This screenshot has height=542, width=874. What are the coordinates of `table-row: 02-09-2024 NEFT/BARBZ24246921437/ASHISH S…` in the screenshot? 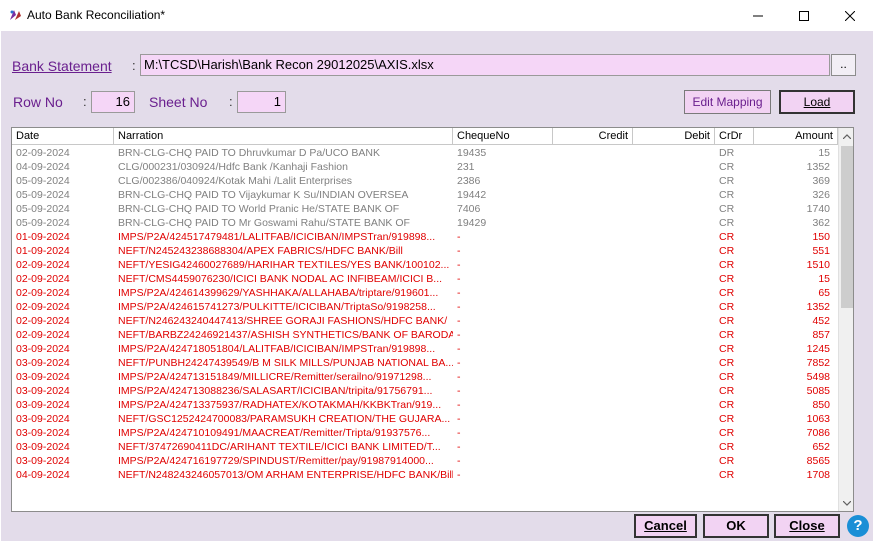 It's located at (425, 335).